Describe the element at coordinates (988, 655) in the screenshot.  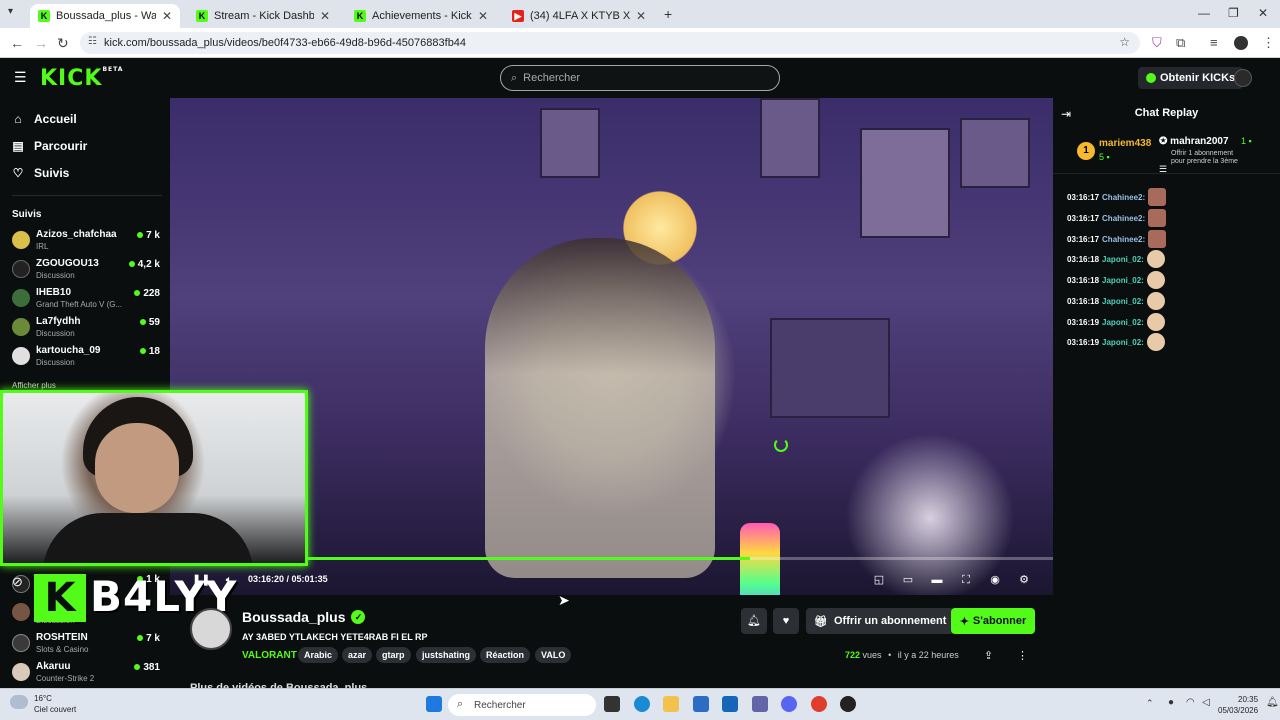
I see `share-icon: ⇪` at that location.